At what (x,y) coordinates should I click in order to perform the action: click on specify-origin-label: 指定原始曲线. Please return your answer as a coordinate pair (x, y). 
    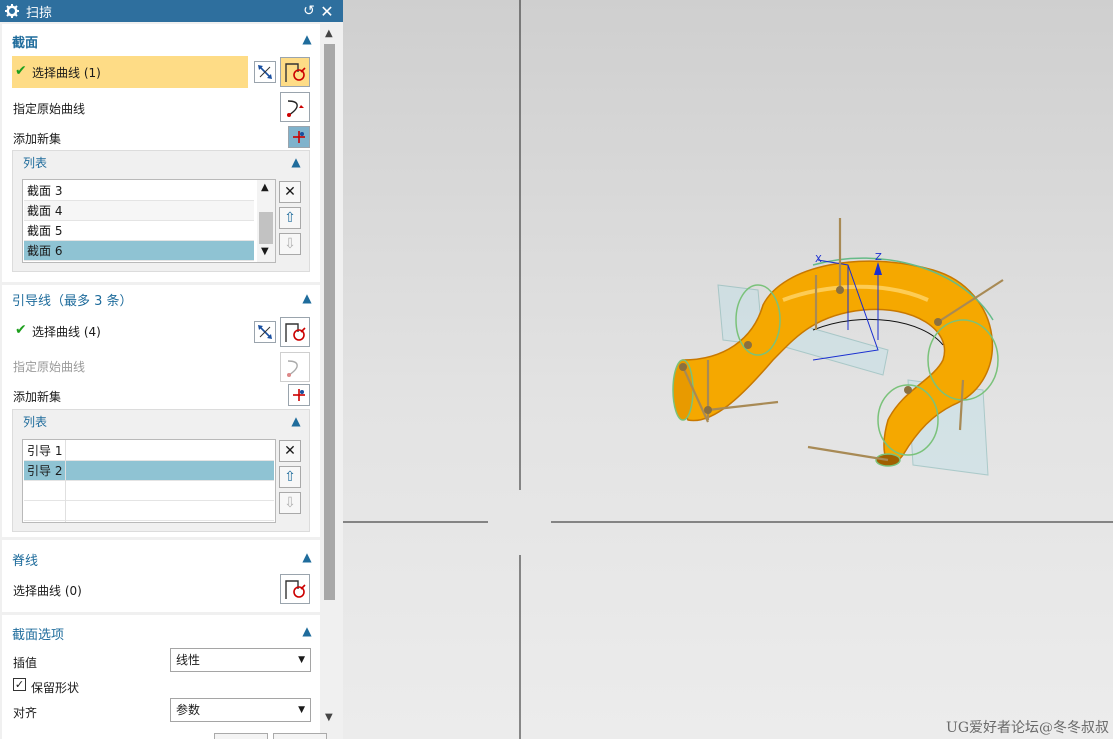
    Looking at the image, I should click on (49, 109).